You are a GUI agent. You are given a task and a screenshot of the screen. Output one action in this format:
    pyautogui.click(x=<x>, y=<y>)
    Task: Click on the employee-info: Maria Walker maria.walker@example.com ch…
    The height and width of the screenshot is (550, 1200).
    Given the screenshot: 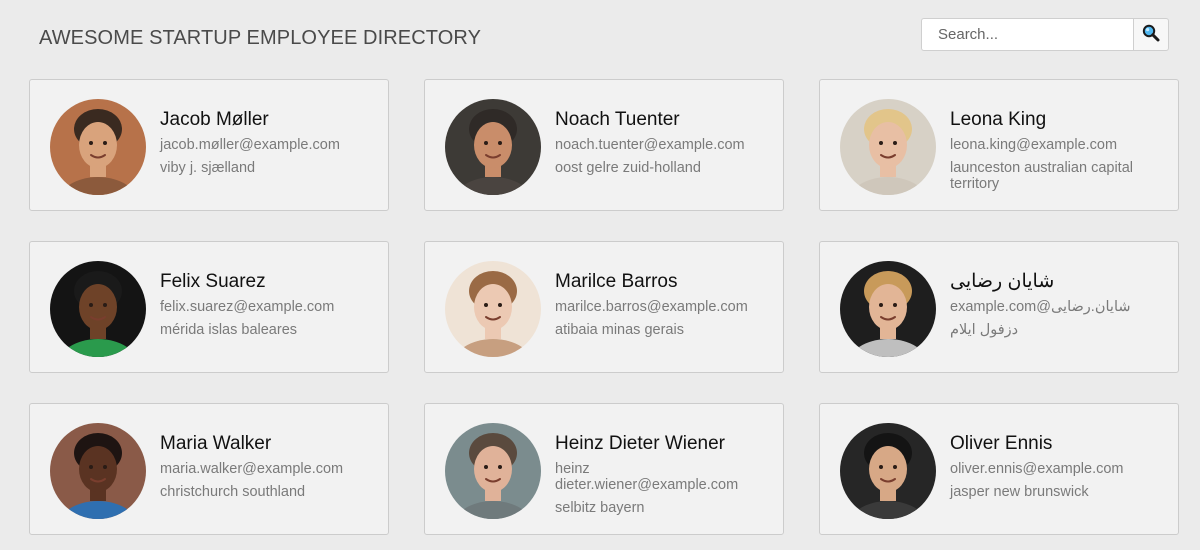 What is the action you would take?
    pyautogui.click(x=266, y=465)
    